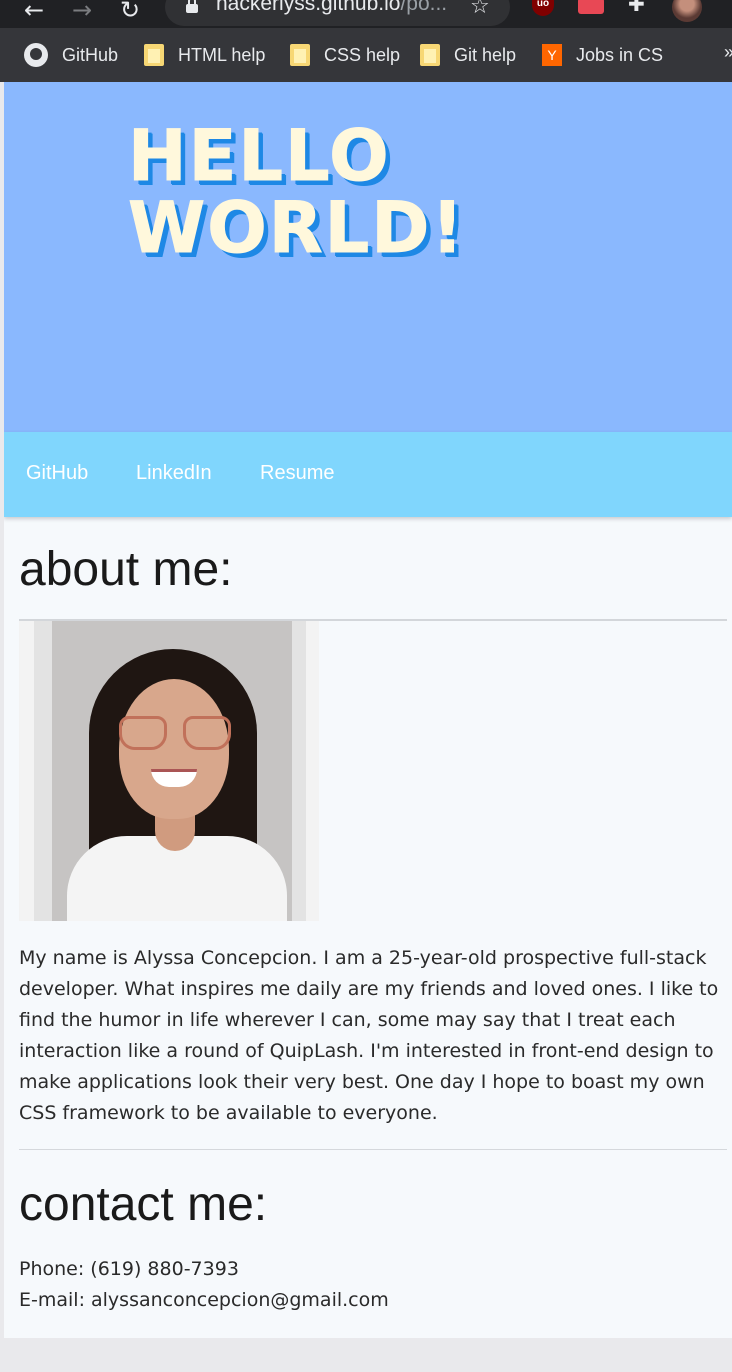 Image resolution: width=732 pixels, height=1372 pixels. I want to click on browser-toolbar: ← → ↻ hackerlyss.github.io/po... ☆ uo ✚, so click(366, 14).